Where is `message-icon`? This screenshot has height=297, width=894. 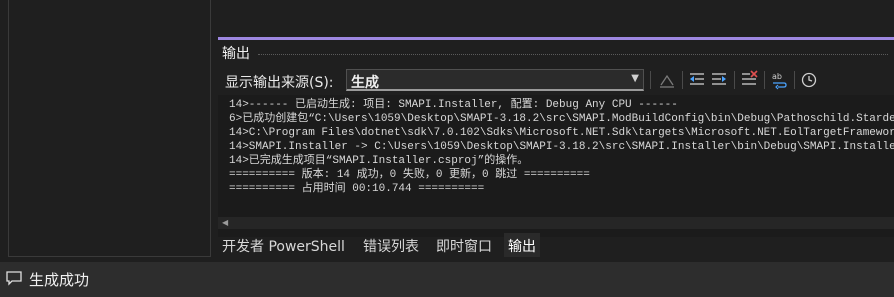
message-icon is located at coordinates (14, 278).